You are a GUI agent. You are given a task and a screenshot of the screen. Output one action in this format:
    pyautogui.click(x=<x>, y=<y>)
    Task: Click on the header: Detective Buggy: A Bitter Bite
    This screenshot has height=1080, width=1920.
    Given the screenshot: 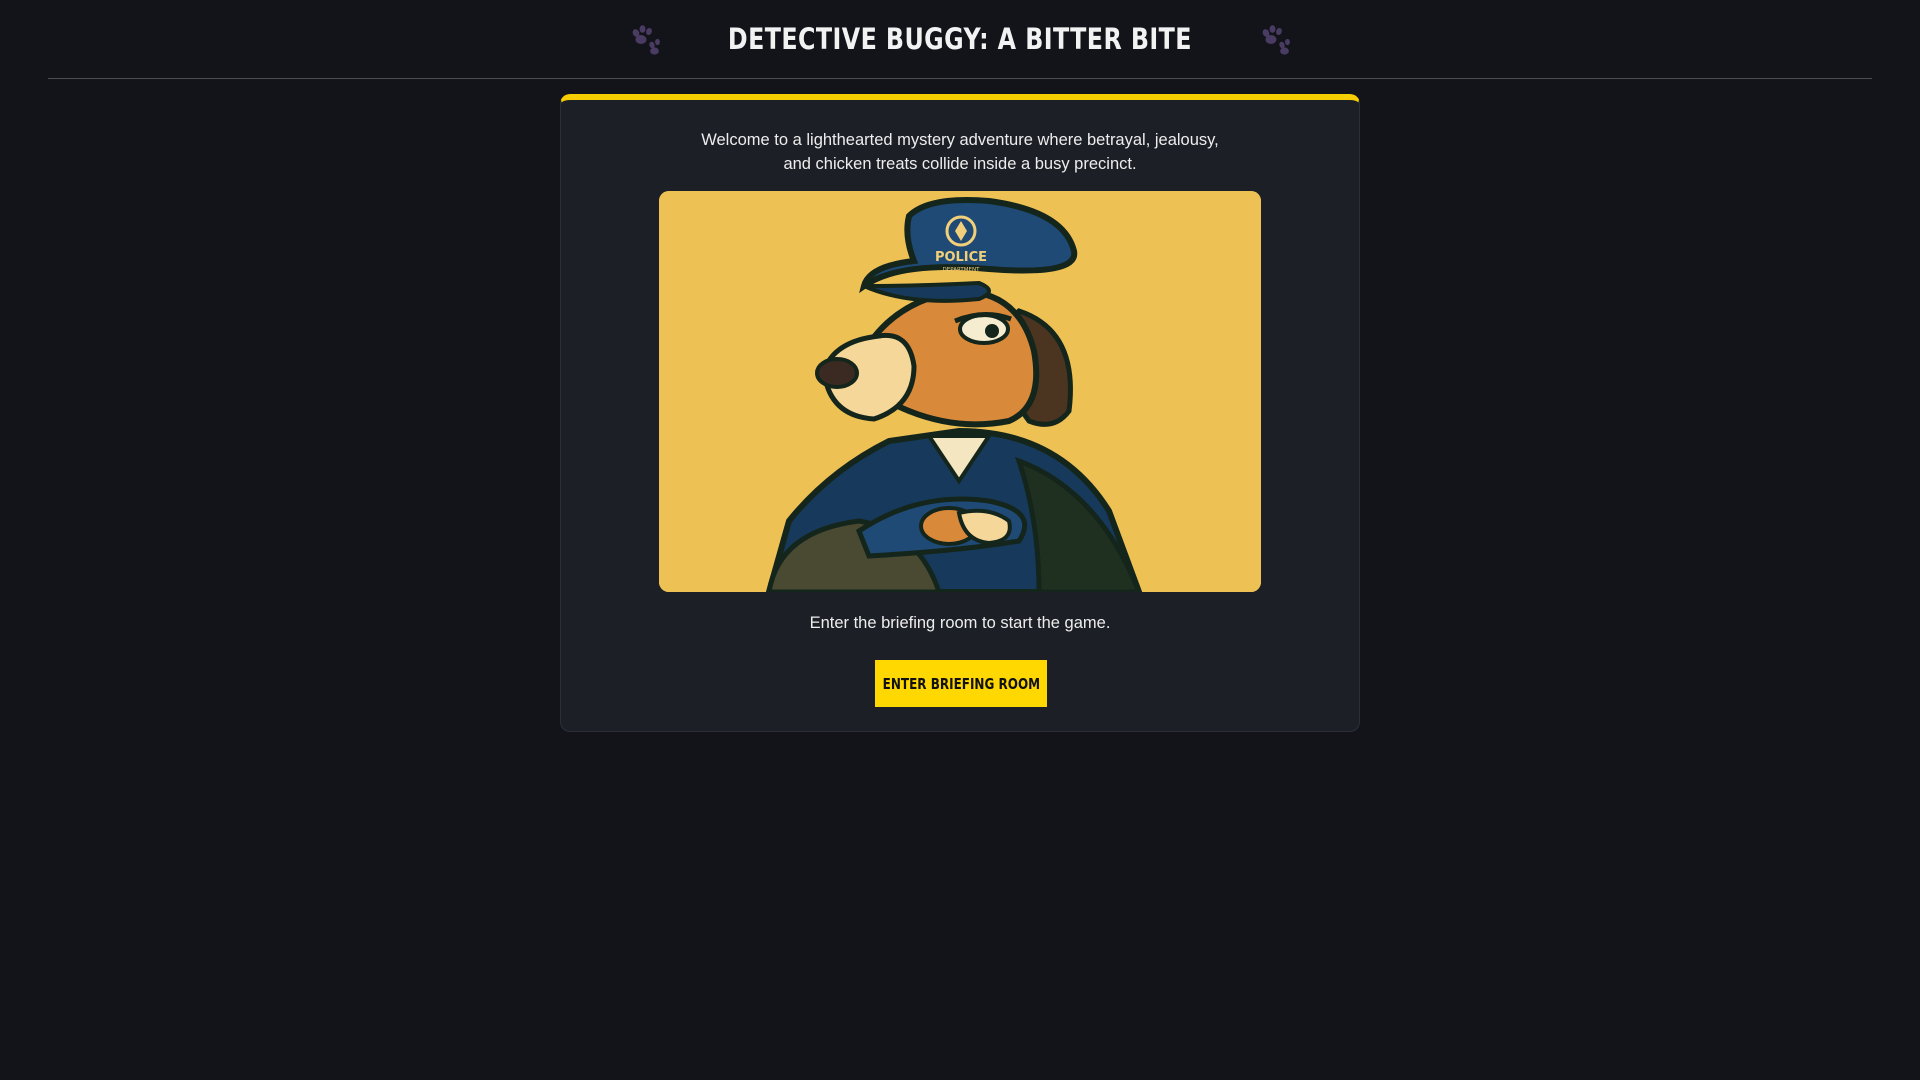 What is the action you would take?
    pyautogui.click(x=960, y=39)
    